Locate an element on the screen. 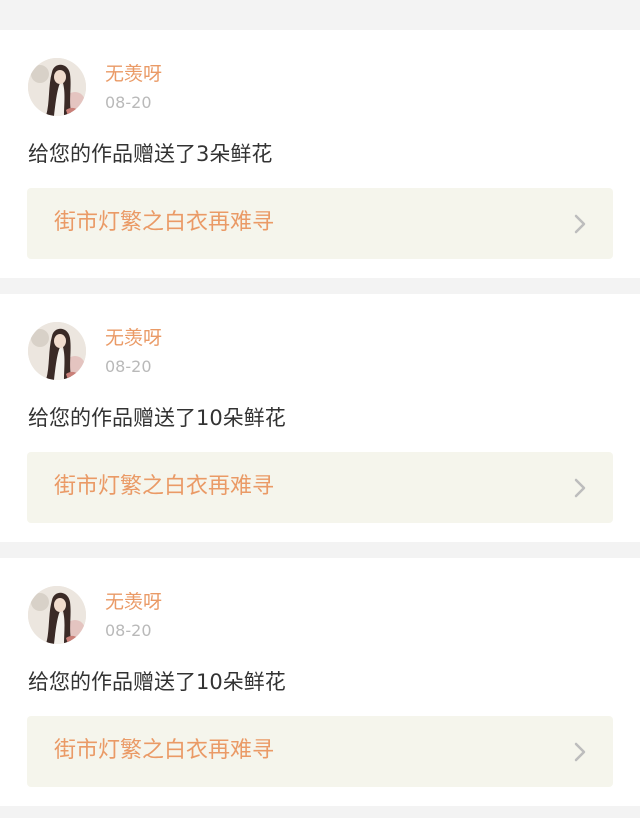 The height and width of the screenshot is (818, 640). gift-message: 给您的作品赠送了3朵鲜花 is located at coordinates (150, 154).